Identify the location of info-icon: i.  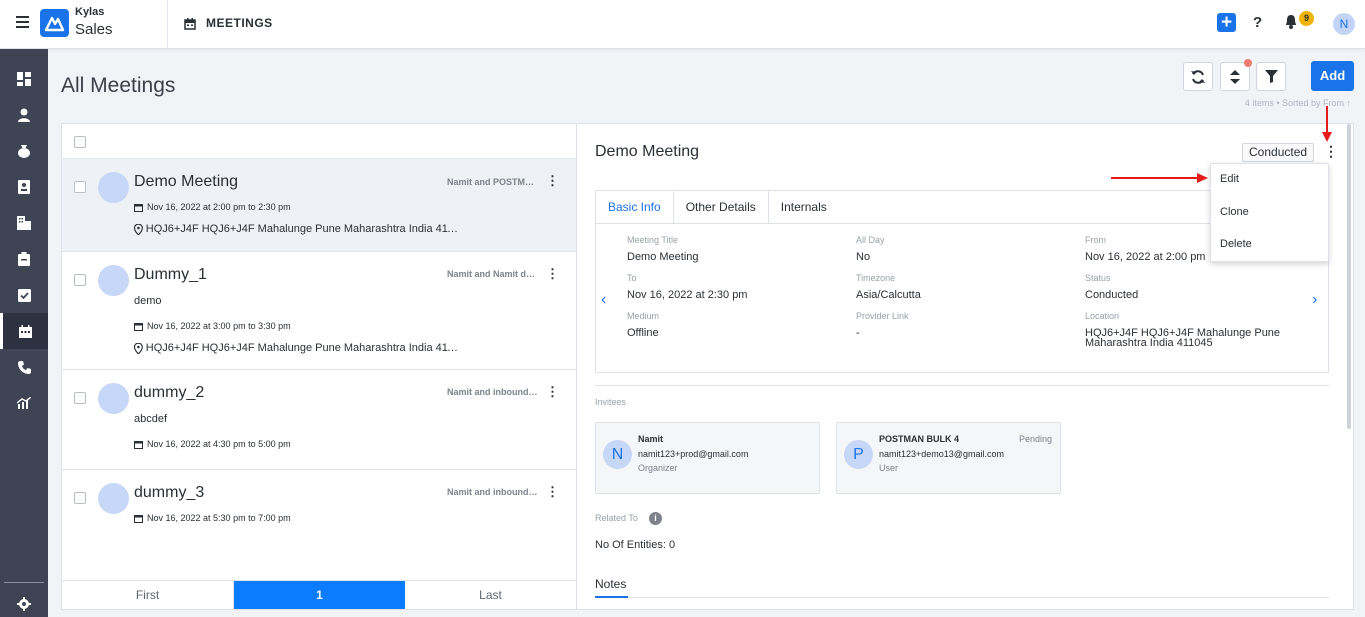
(655, 518).